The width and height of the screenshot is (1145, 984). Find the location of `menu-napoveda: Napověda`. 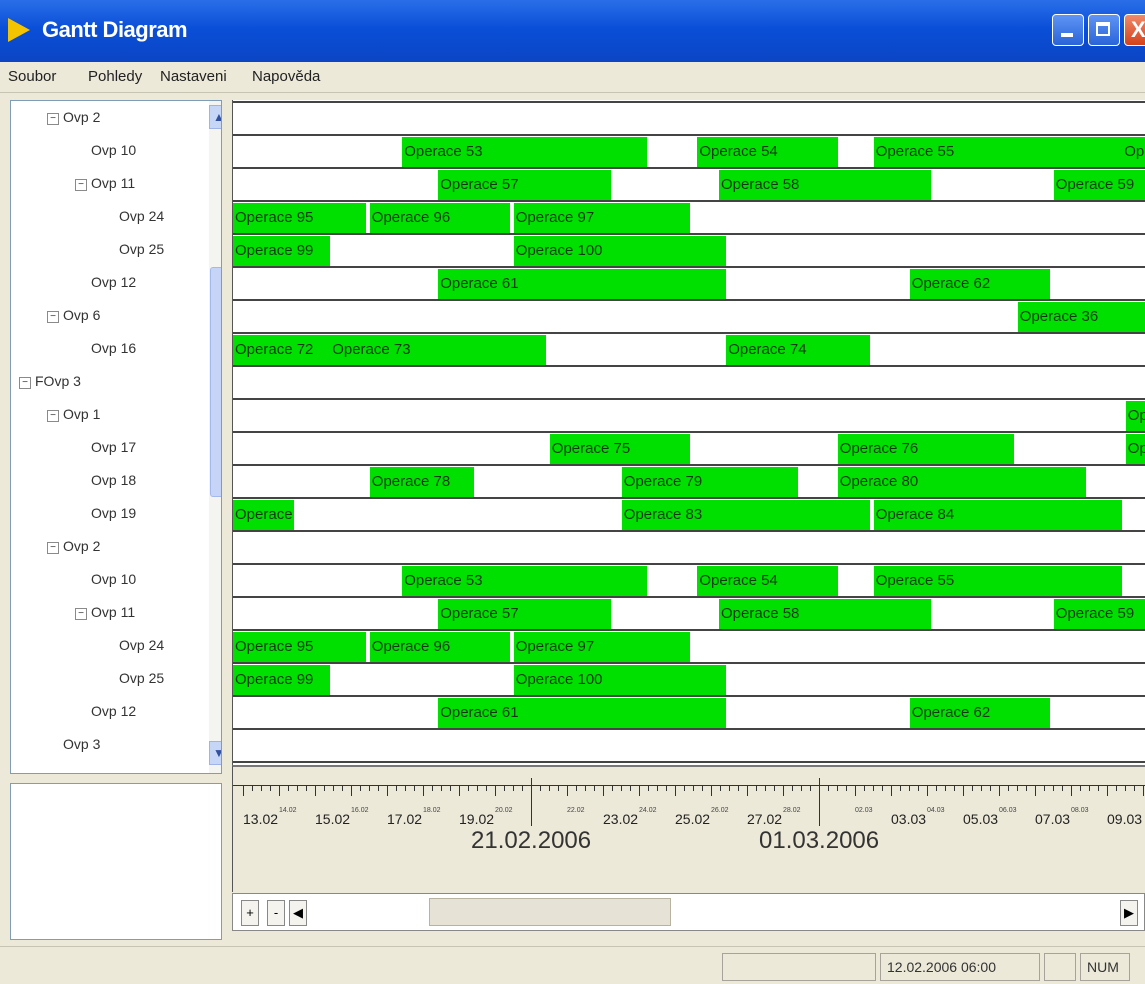

menu-napoveda: Napověda is located at coordinates (286, 76).